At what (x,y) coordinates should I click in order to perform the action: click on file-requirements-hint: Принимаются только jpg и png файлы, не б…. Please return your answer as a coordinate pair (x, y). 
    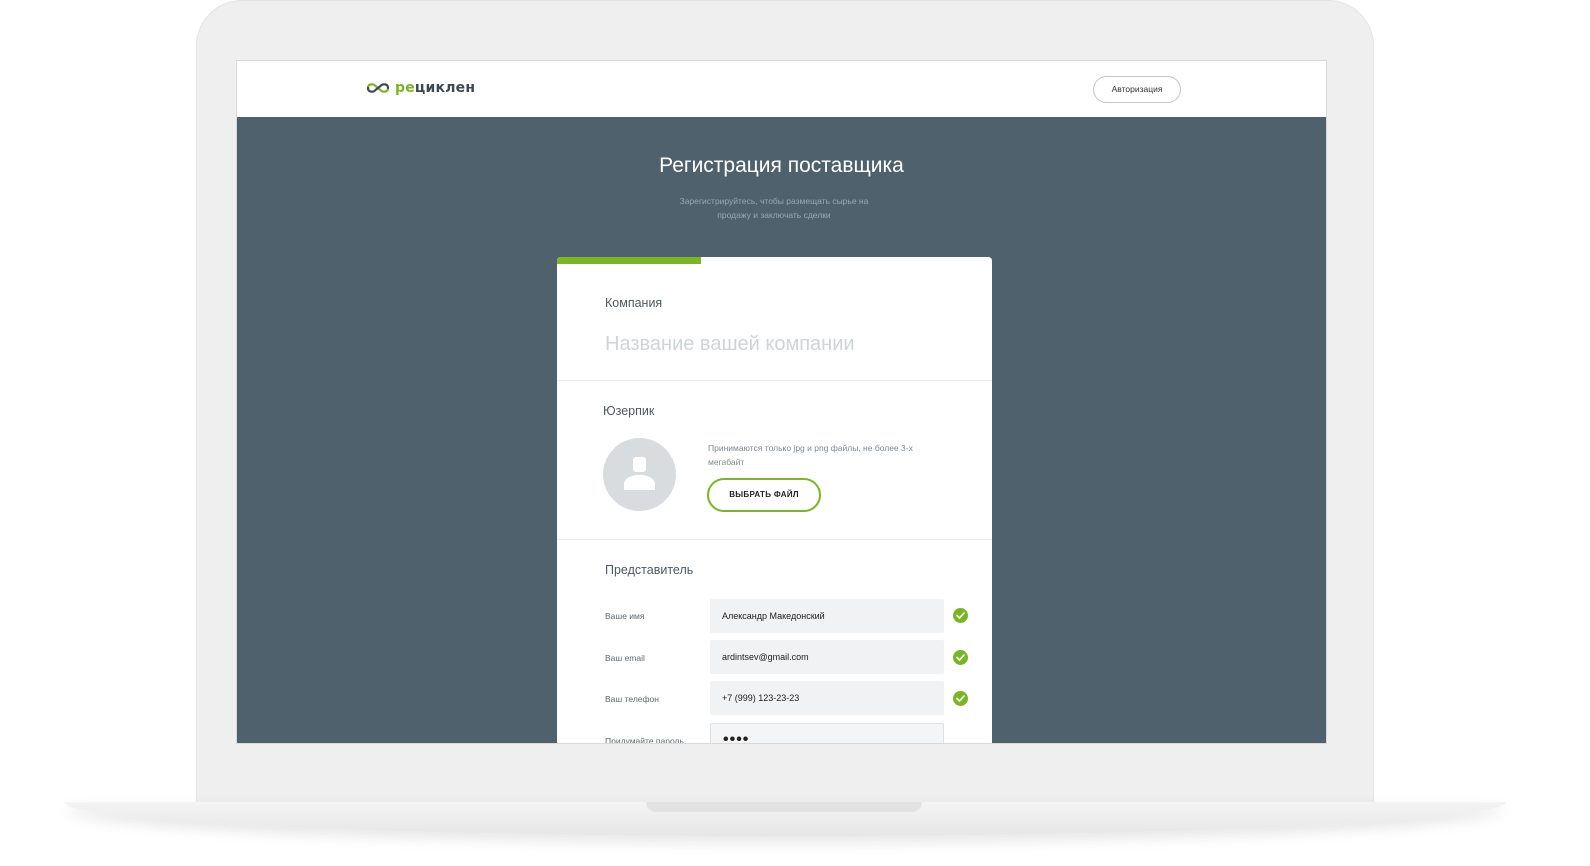
    Looking at the image, I should click on (810, 455).